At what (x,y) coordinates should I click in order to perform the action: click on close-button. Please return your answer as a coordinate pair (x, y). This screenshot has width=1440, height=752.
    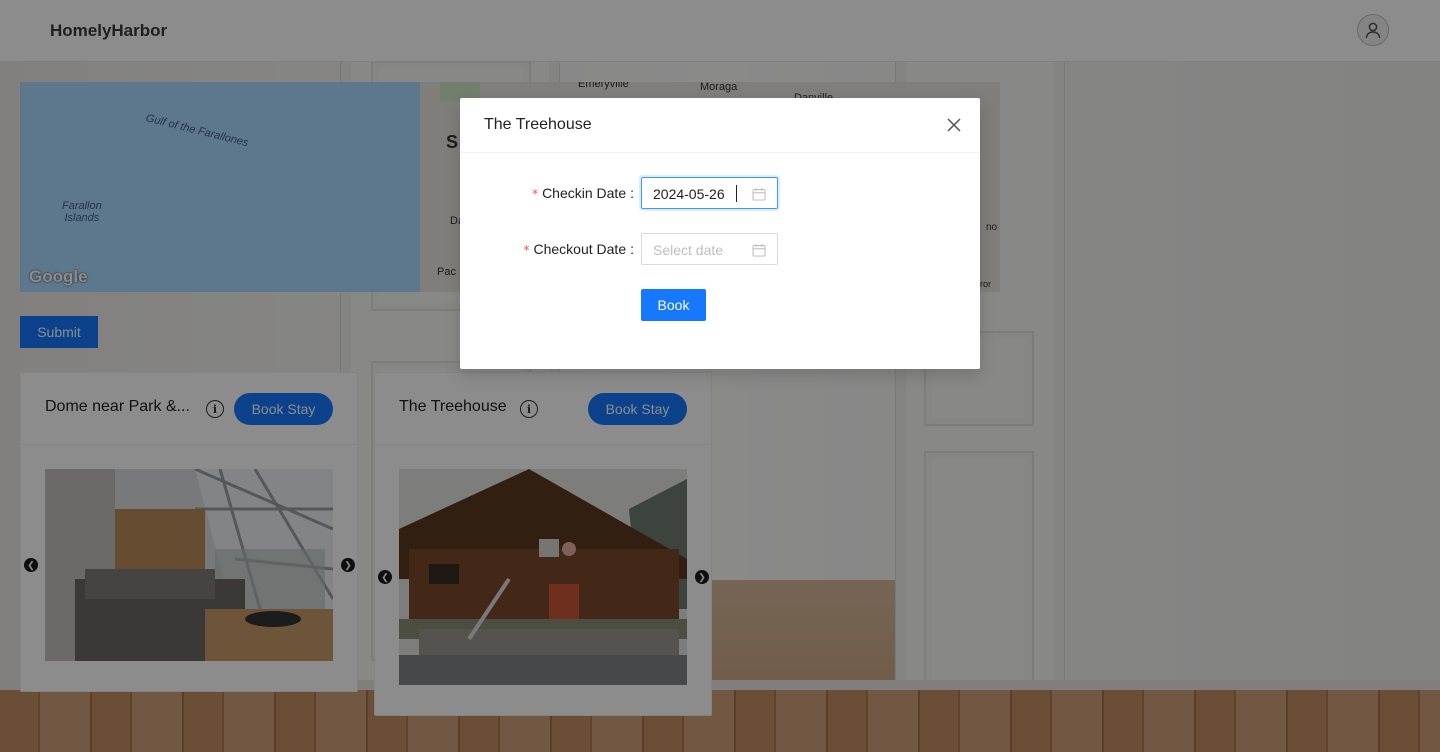
    Looking at the image, I should click on (954, 125).